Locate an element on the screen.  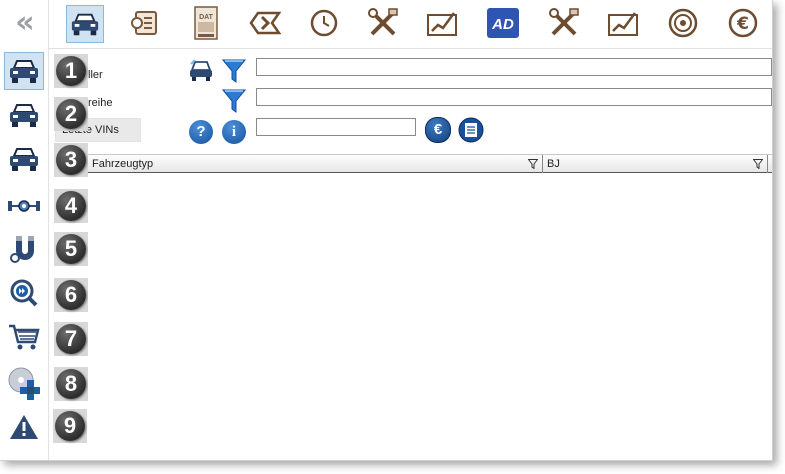
model-series-filter-button is located at coordinates (234, 103).